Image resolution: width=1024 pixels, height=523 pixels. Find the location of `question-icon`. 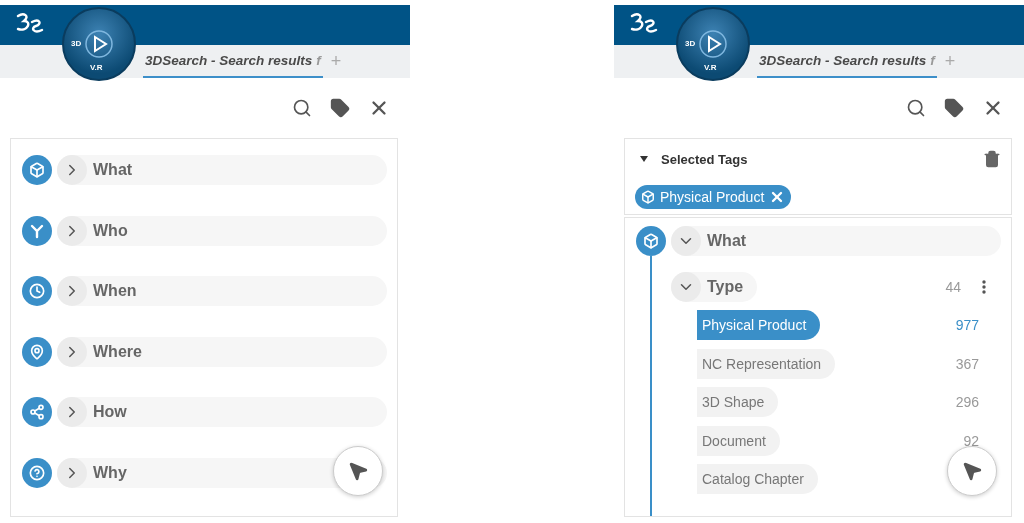

question-icon is located at coordinates (37, 472).